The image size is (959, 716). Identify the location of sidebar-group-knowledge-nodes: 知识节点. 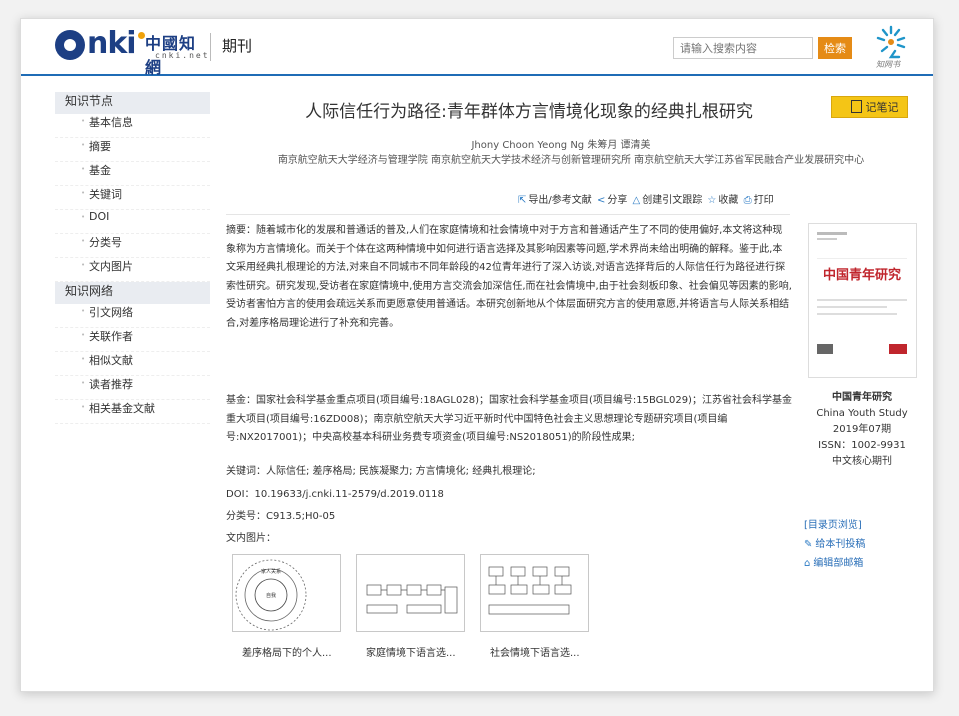
(132, 103).